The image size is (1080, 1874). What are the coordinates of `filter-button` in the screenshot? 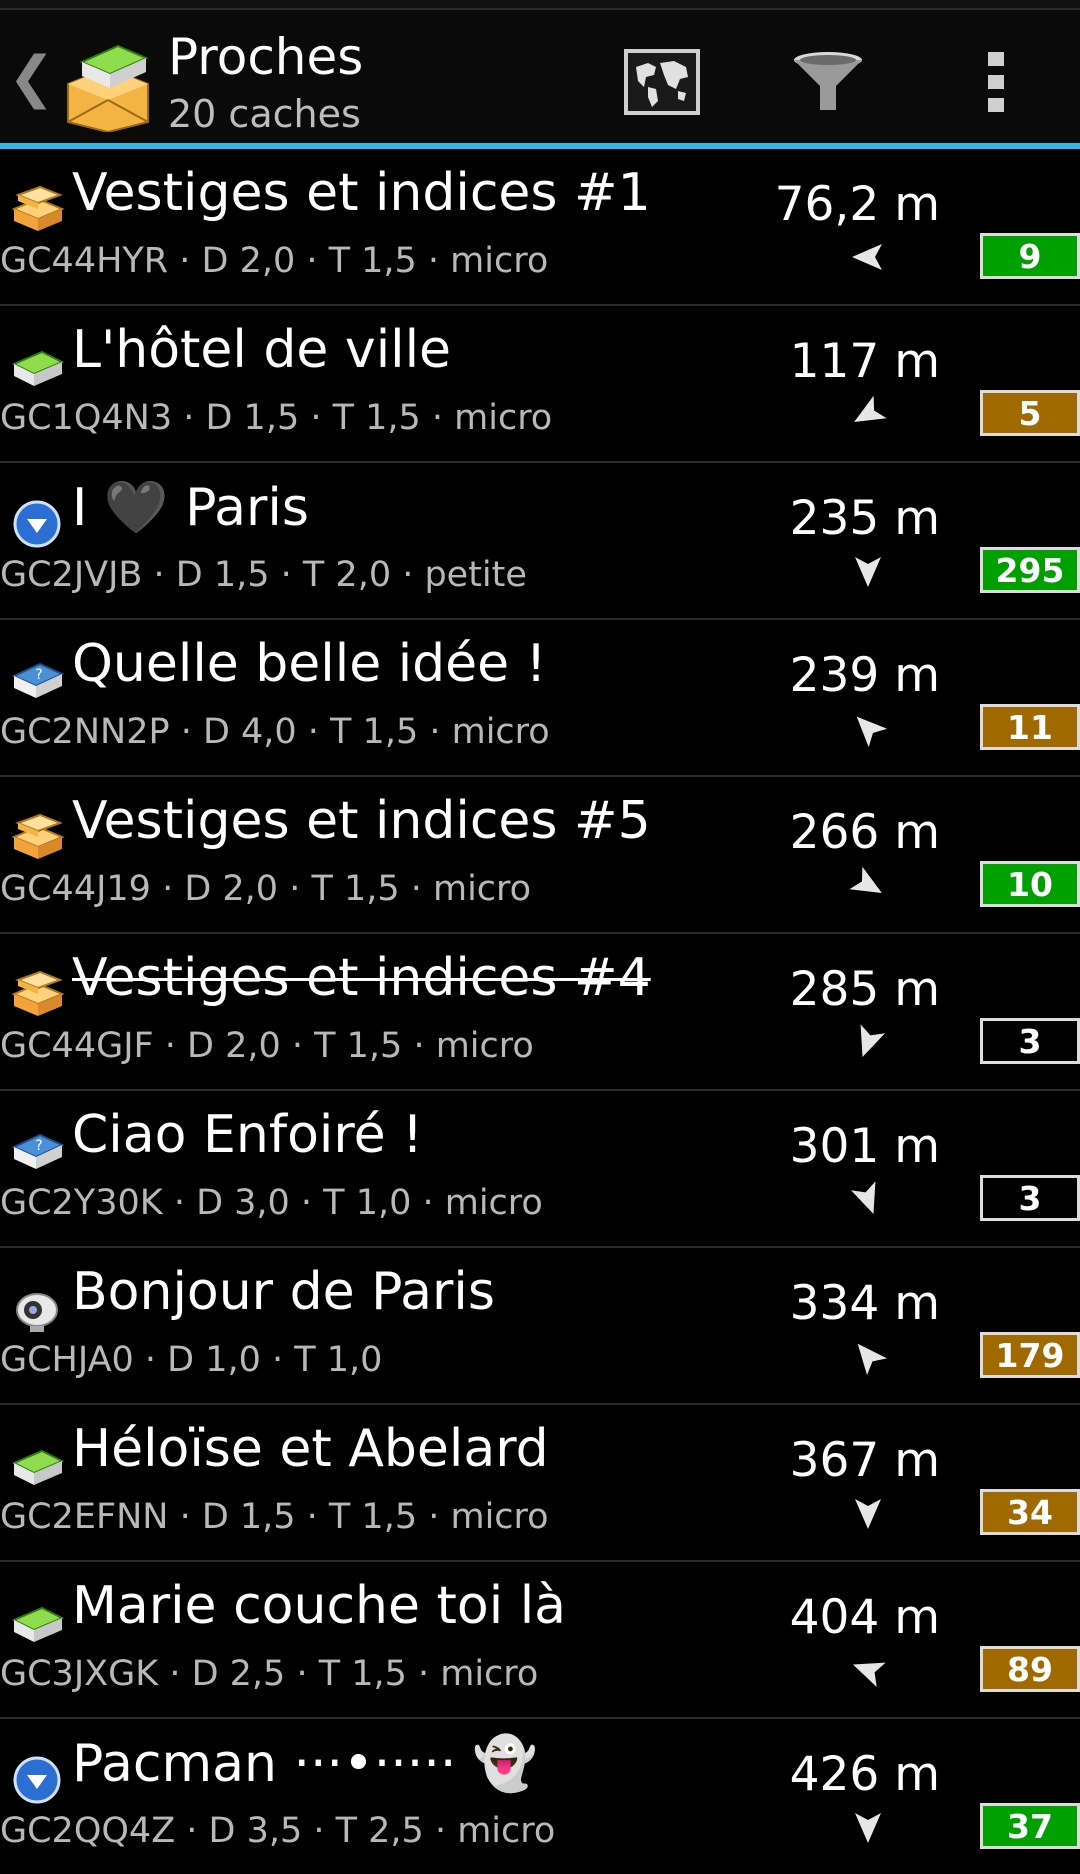 It's located at (828, 82).